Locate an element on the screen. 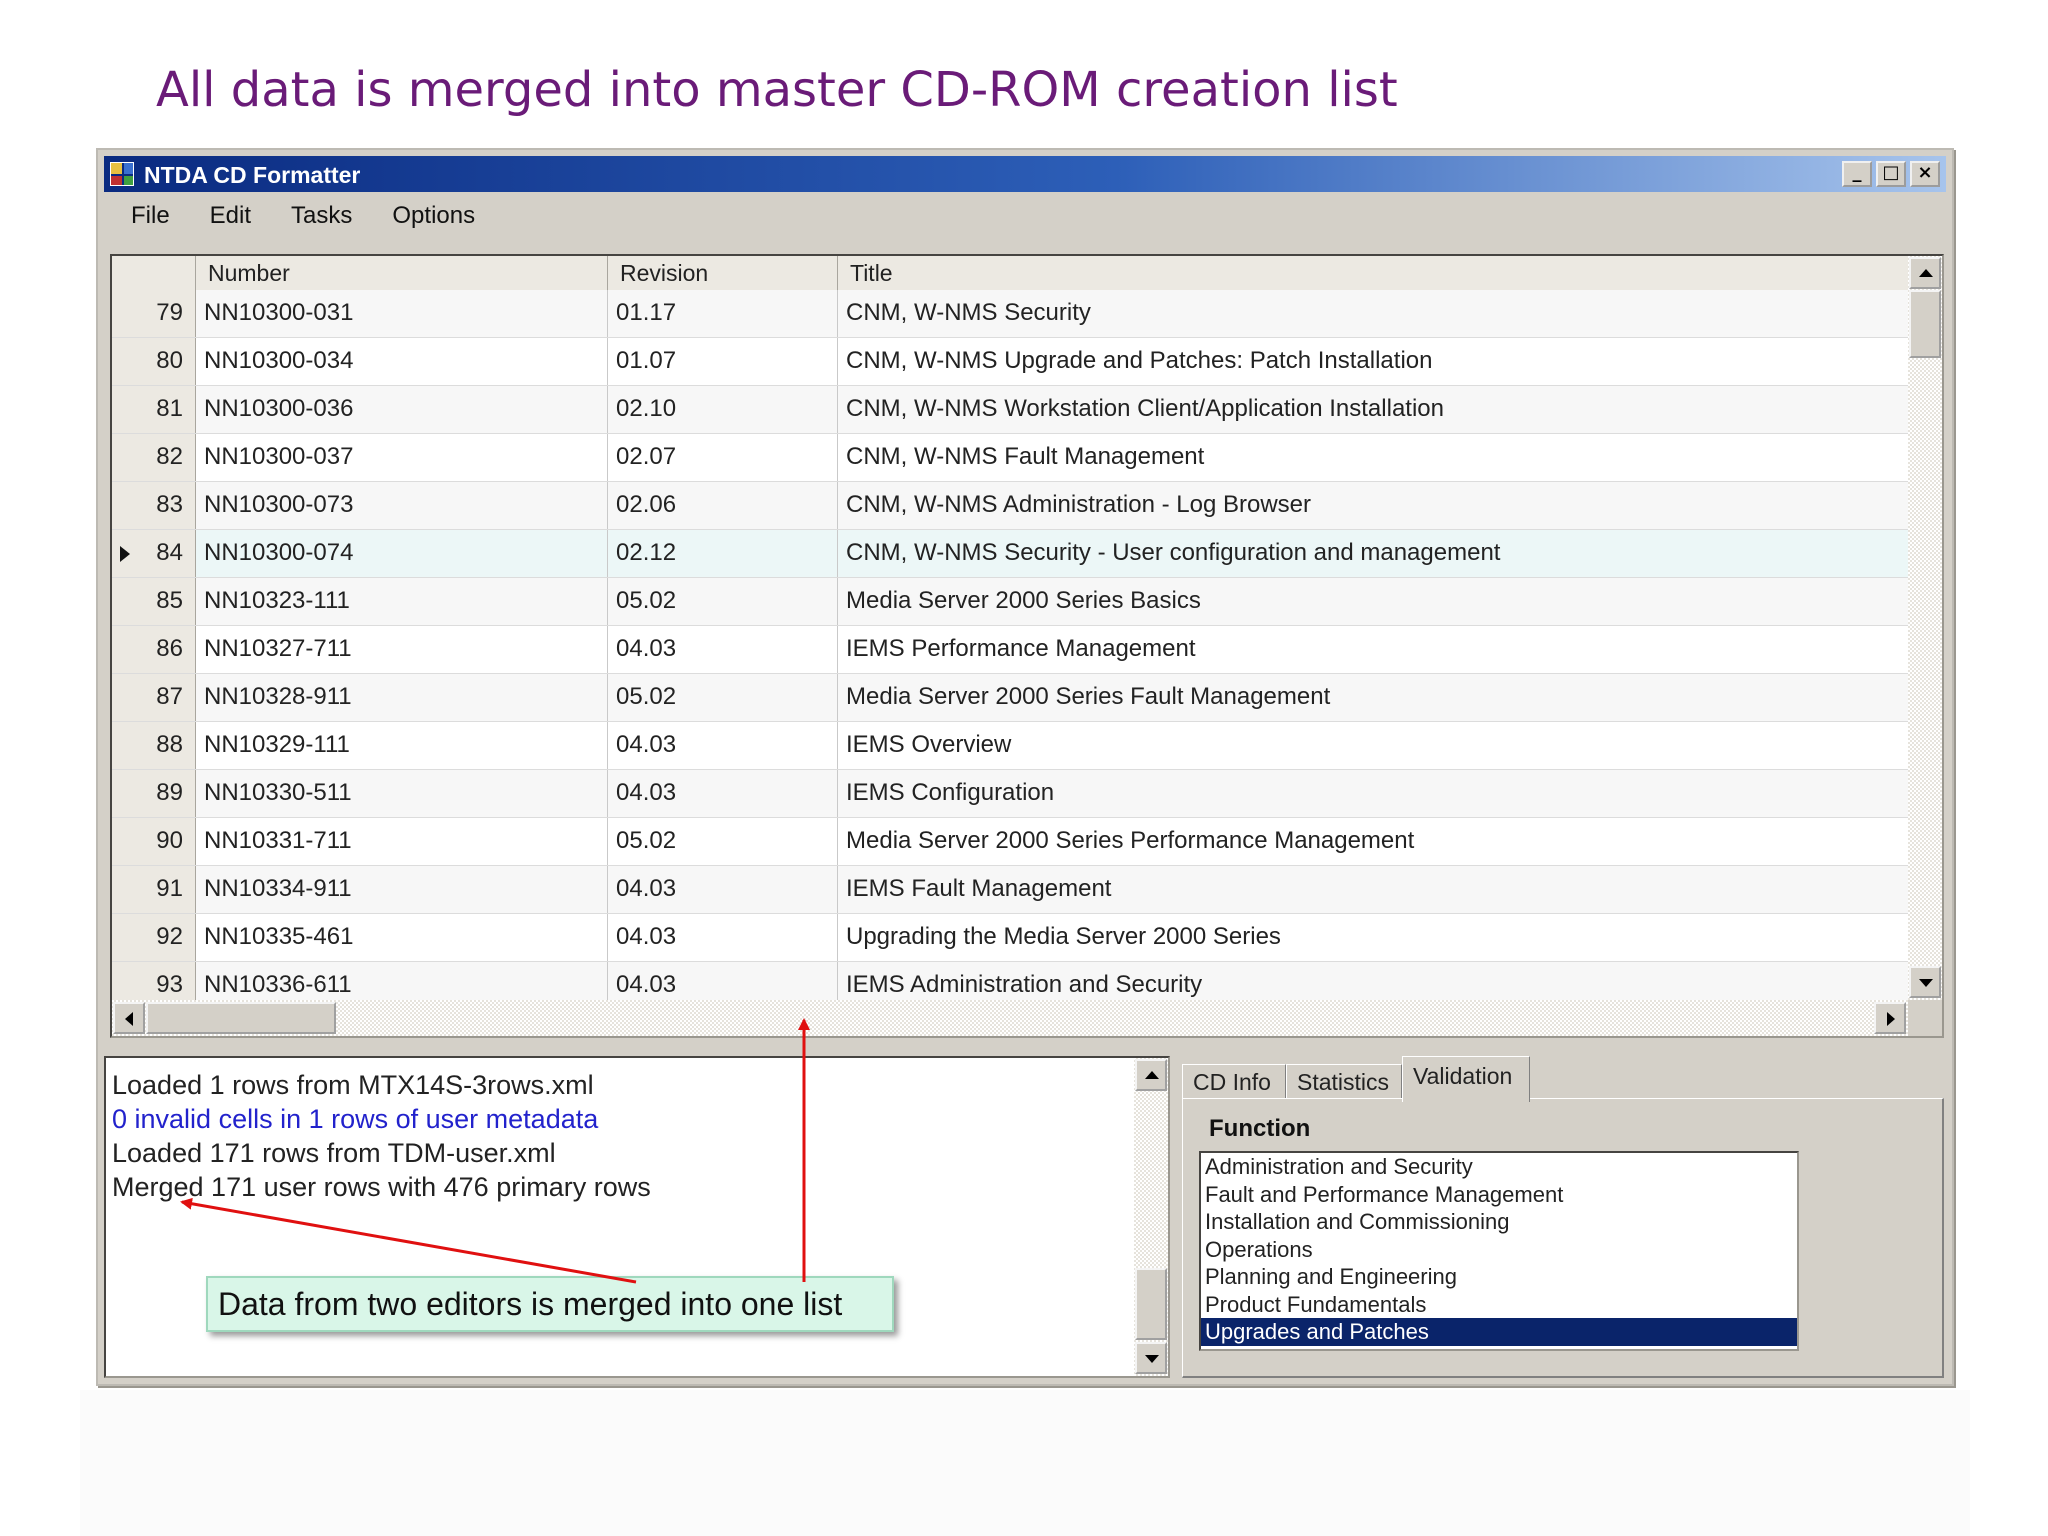  close-button: × is located at coordinates (1925, 174).